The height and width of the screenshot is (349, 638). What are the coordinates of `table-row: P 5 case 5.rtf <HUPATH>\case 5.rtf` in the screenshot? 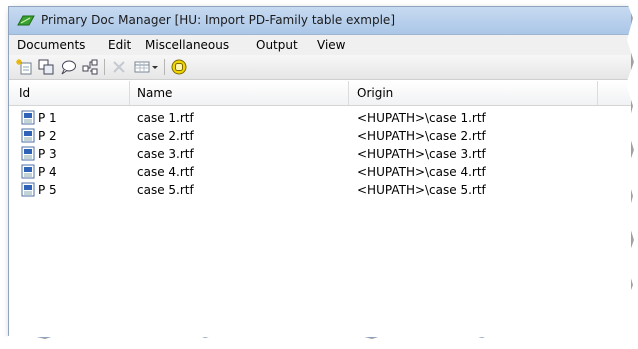 It's located at (320, 190).